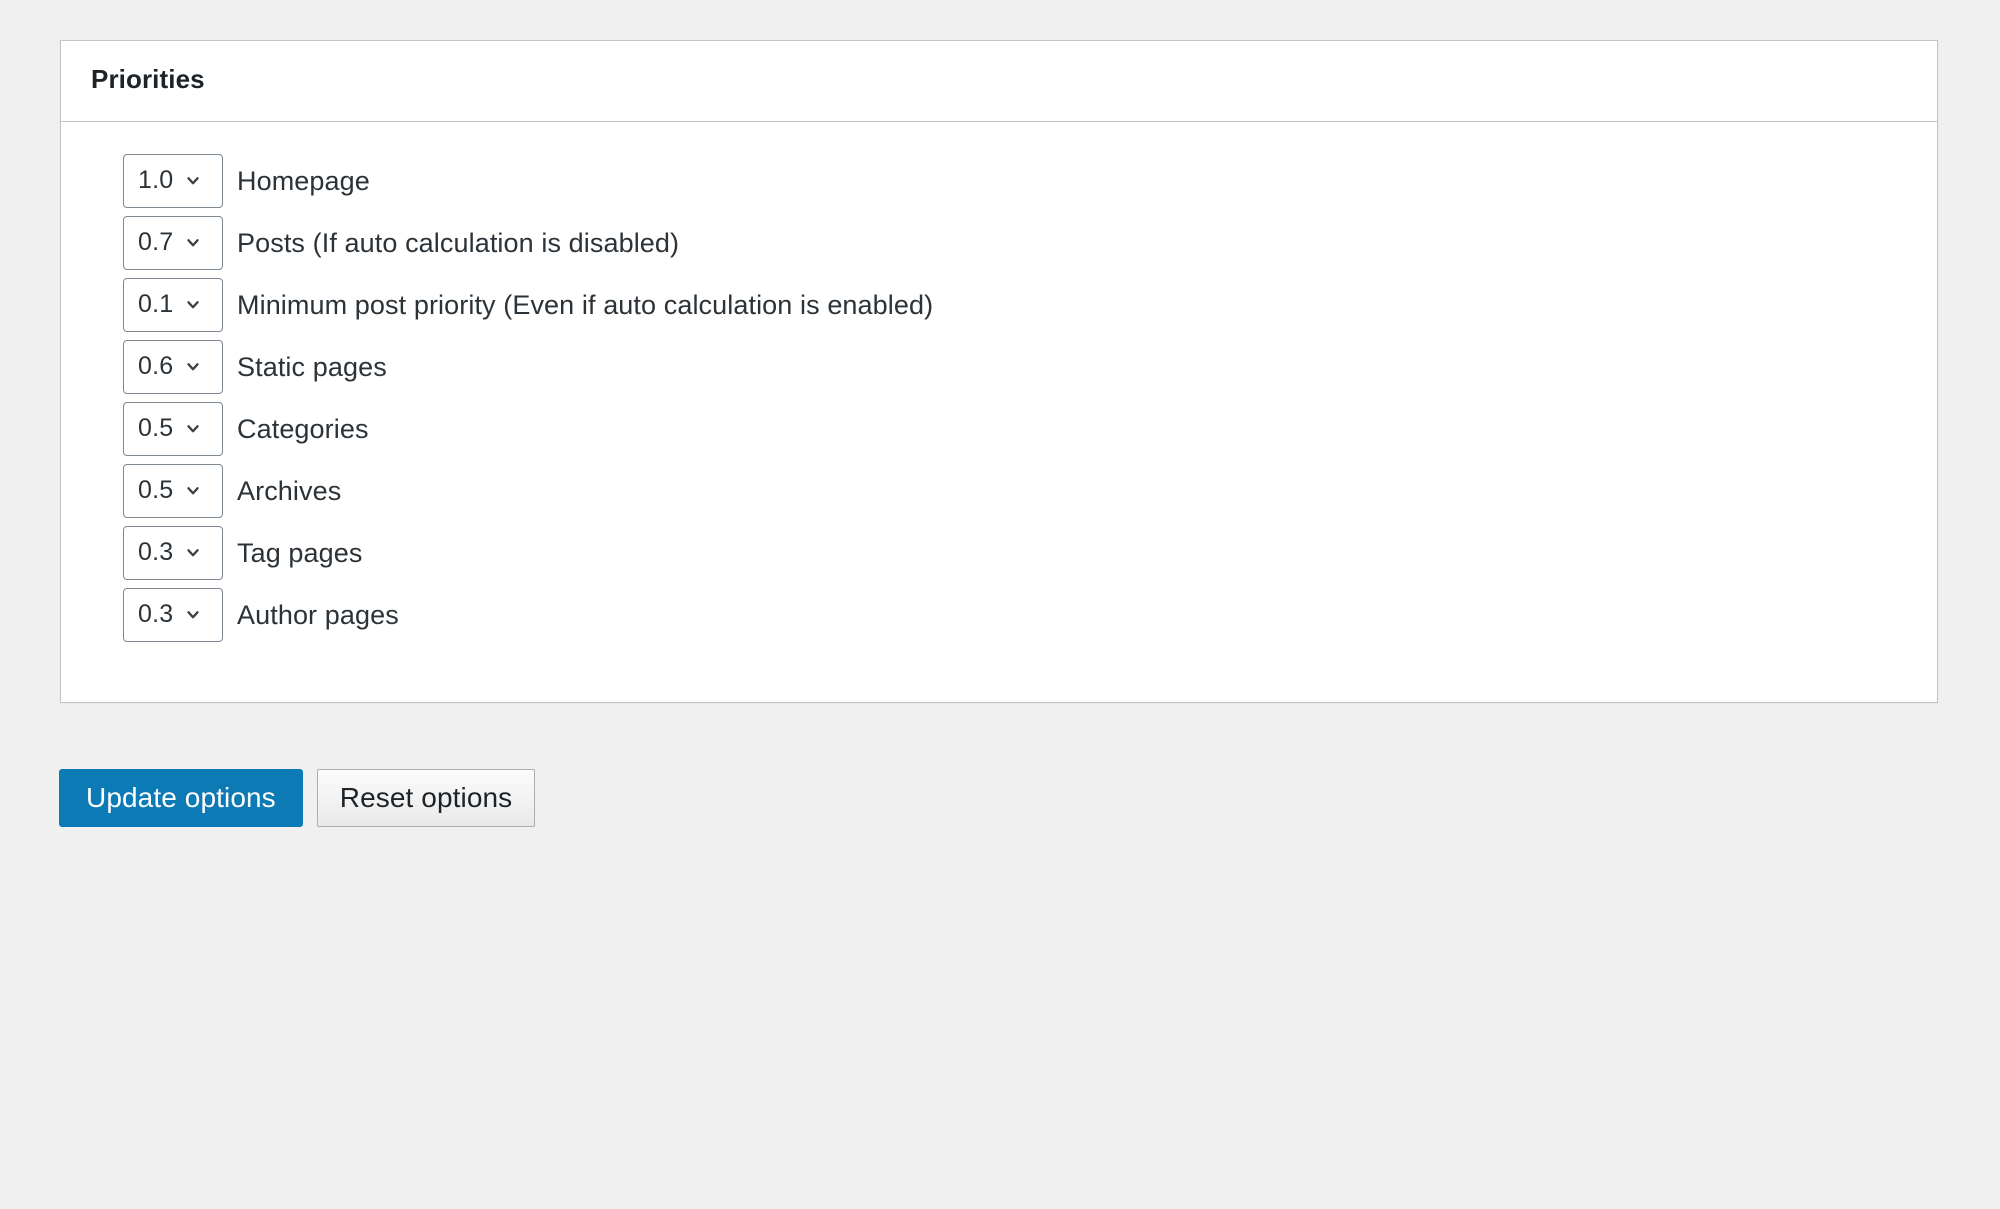 The width and height of the screenshot is (2000, 1209). Describe the element at coordinates (300, 552) in the screenshot. I see `priority-label: Tag pages` at that location.